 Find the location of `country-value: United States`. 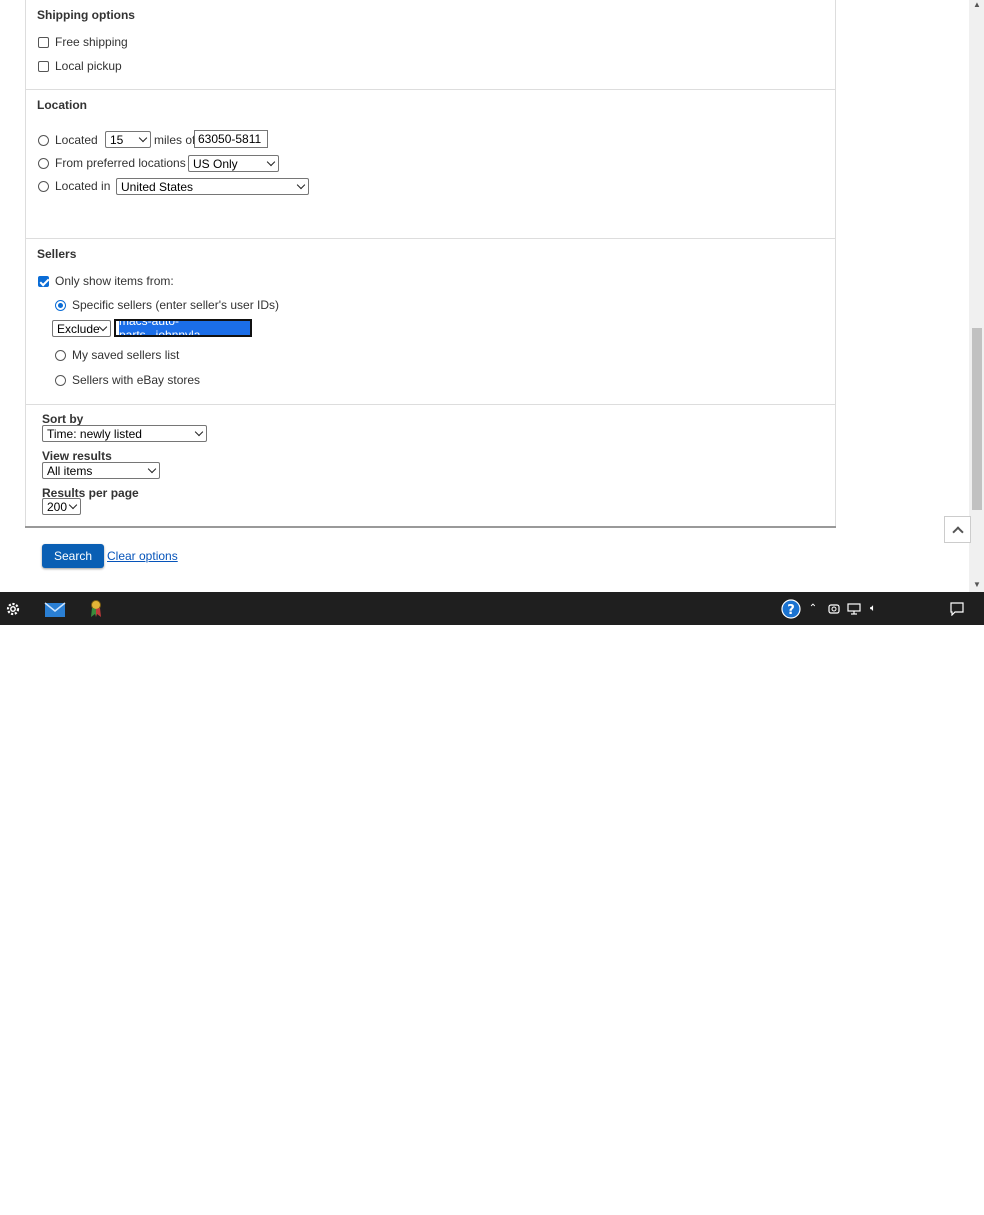

country-value: United States is located at coordinates (157, 186).